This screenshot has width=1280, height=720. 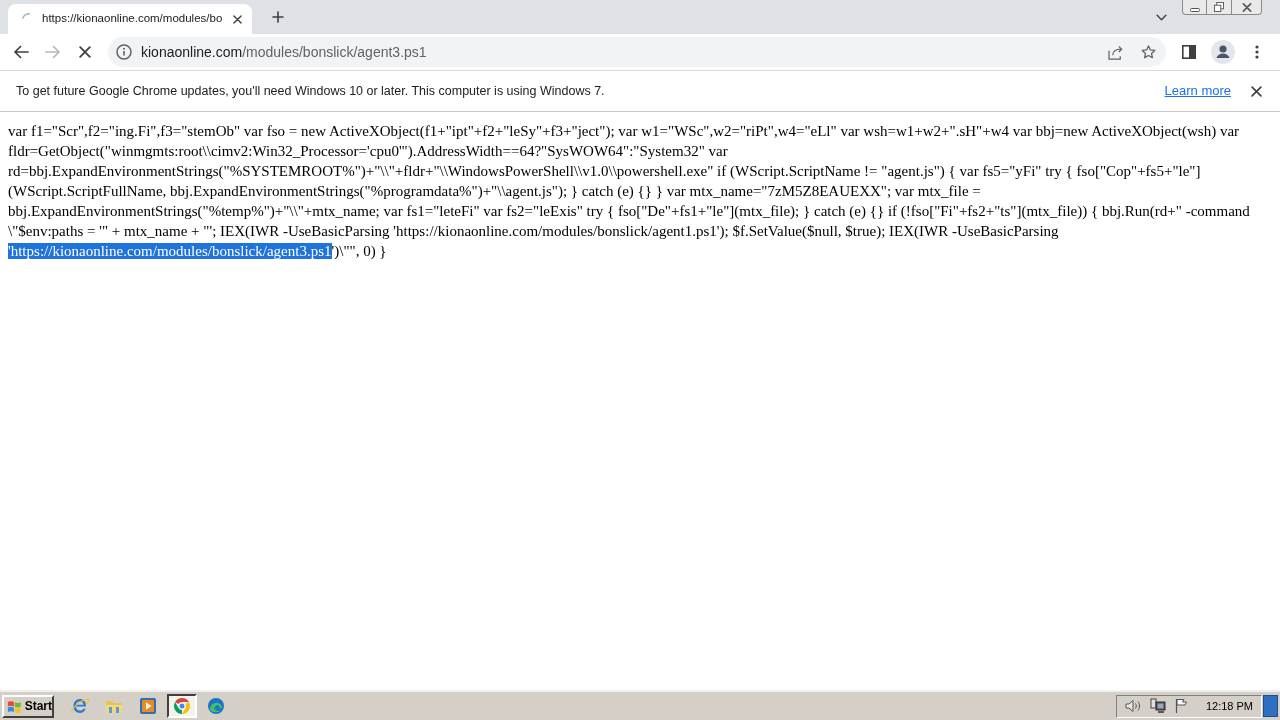 I want to click on avatar-icon, so click(x=1223, y=52).